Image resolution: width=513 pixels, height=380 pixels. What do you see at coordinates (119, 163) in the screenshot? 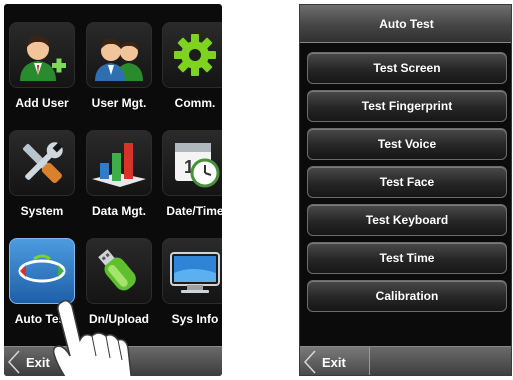
I see `bar-chart-icon` at bounding box center [119, 163].